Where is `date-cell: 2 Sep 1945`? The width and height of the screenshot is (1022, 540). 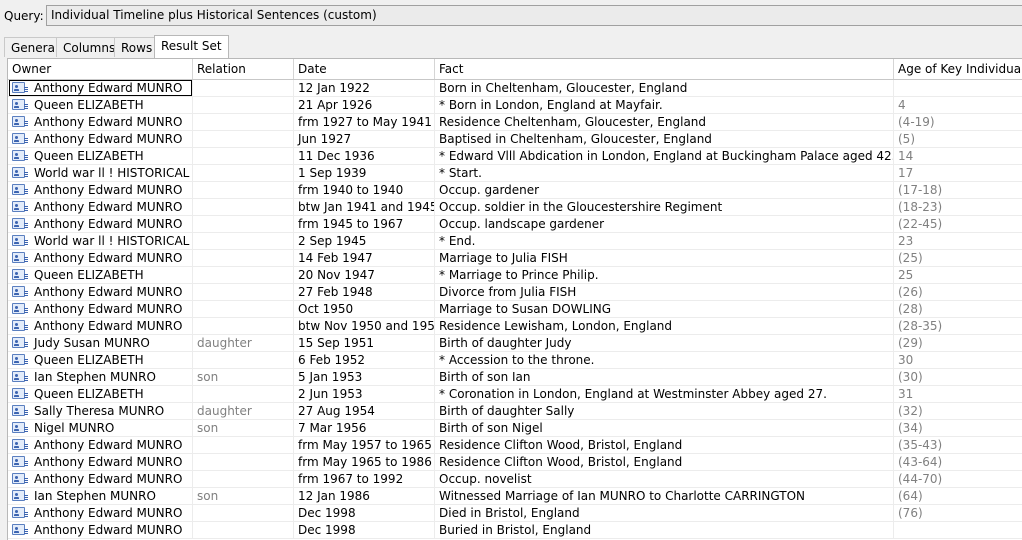 date-cell: 2 Sep 1945 is located at coordinates (364, 241).